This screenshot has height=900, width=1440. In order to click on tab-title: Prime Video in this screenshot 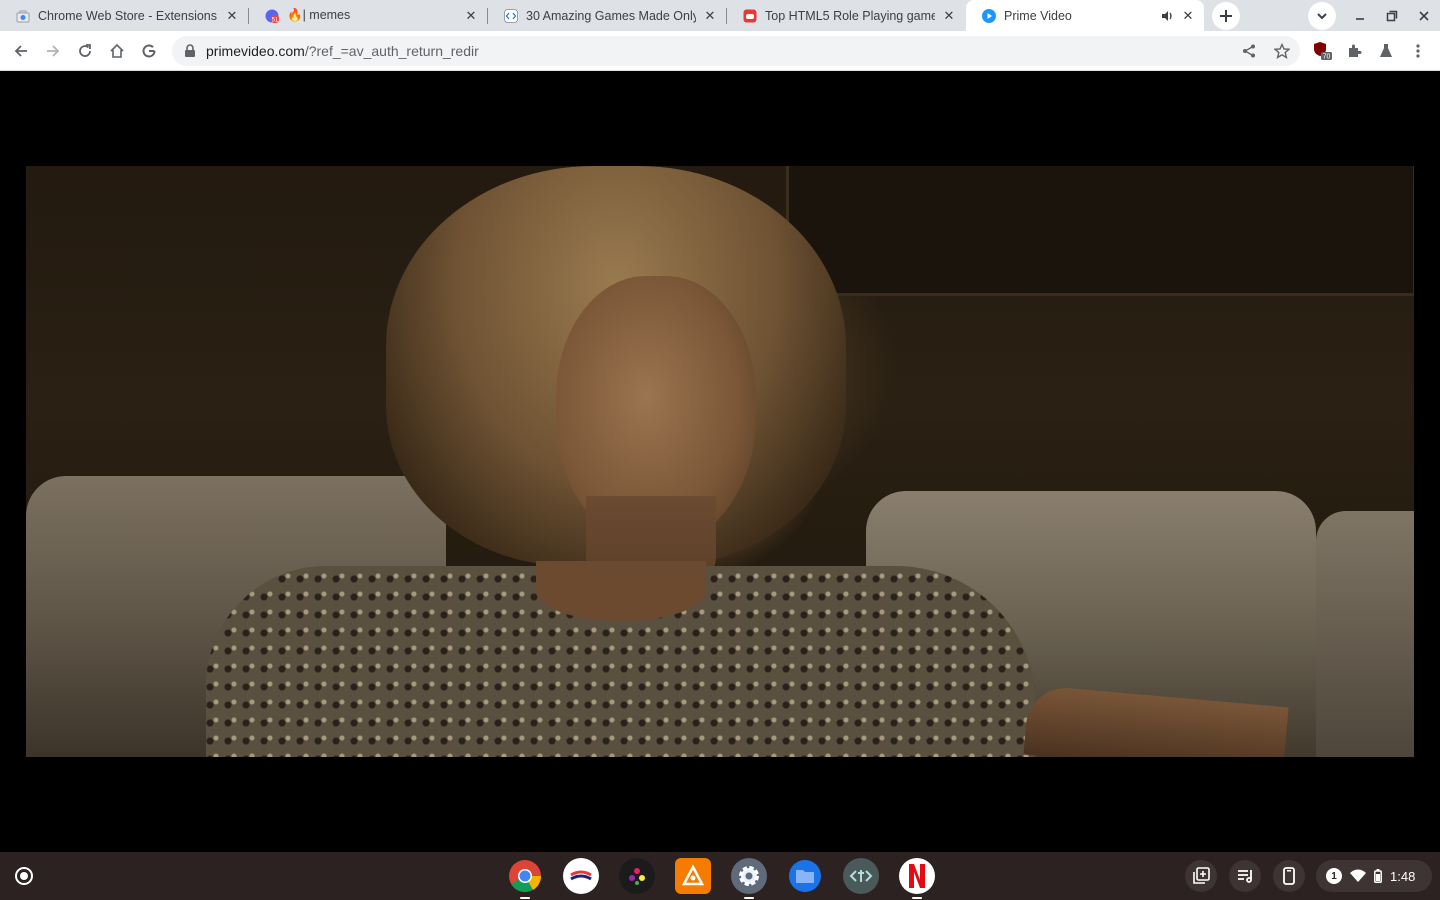, I will do `click(1038, 15)`.